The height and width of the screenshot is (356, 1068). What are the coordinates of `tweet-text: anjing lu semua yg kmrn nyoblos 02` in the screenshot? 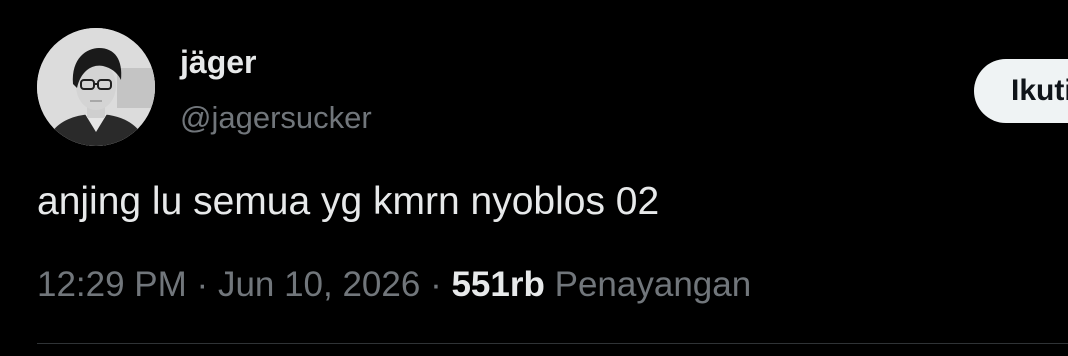 It's located at (348, 201).